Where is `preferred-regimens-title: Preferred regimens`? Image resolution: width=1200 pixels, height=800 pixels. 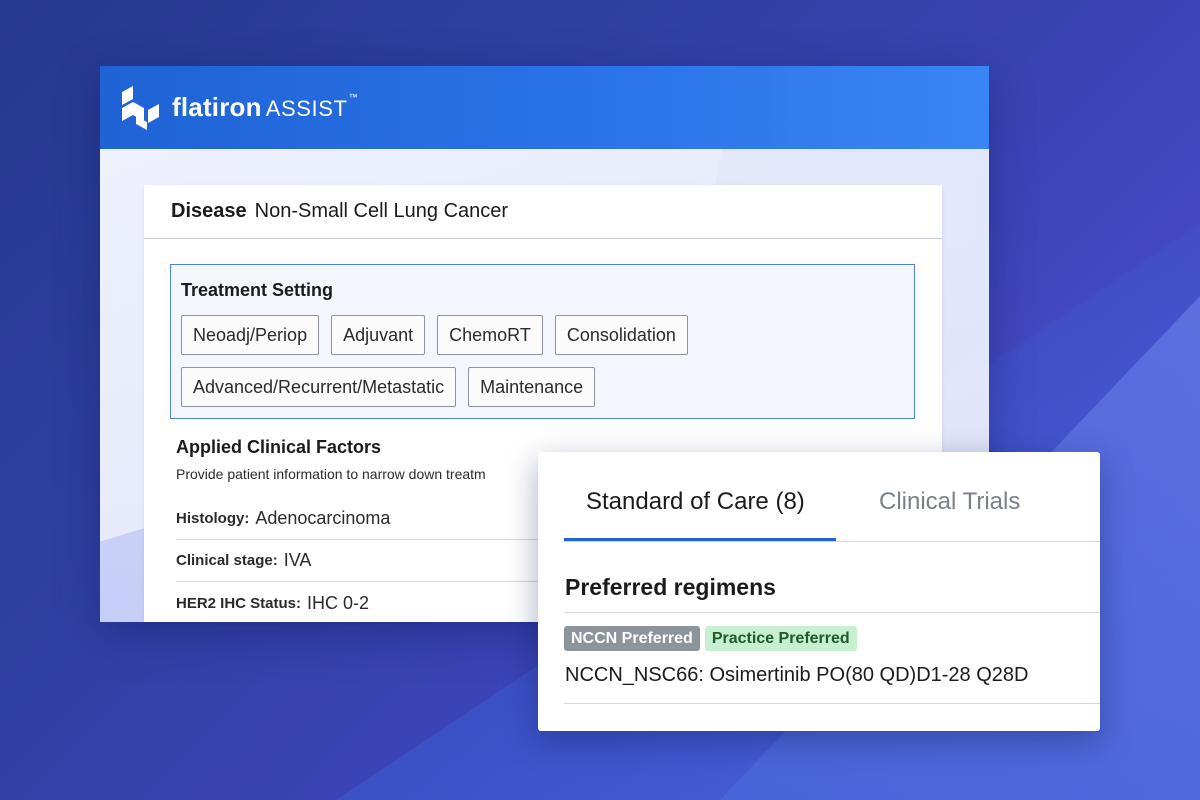
preferred-regimens-title: Preferred regimens is located at coordinates (670, 587).